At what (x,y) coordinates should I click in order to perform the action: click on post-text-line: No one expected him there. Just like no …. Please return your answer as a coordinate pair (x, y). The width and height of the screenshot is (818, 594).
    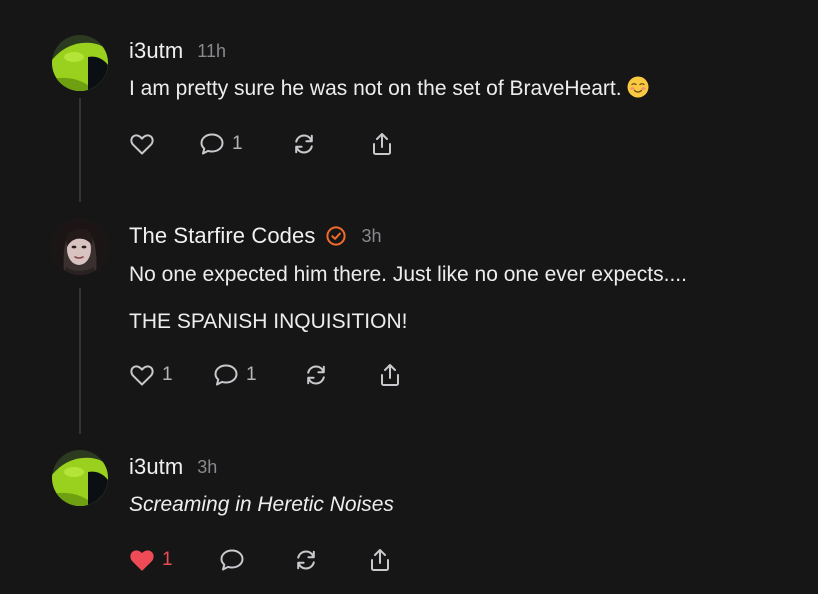
    Looking at the image, I should click on (408, 274).